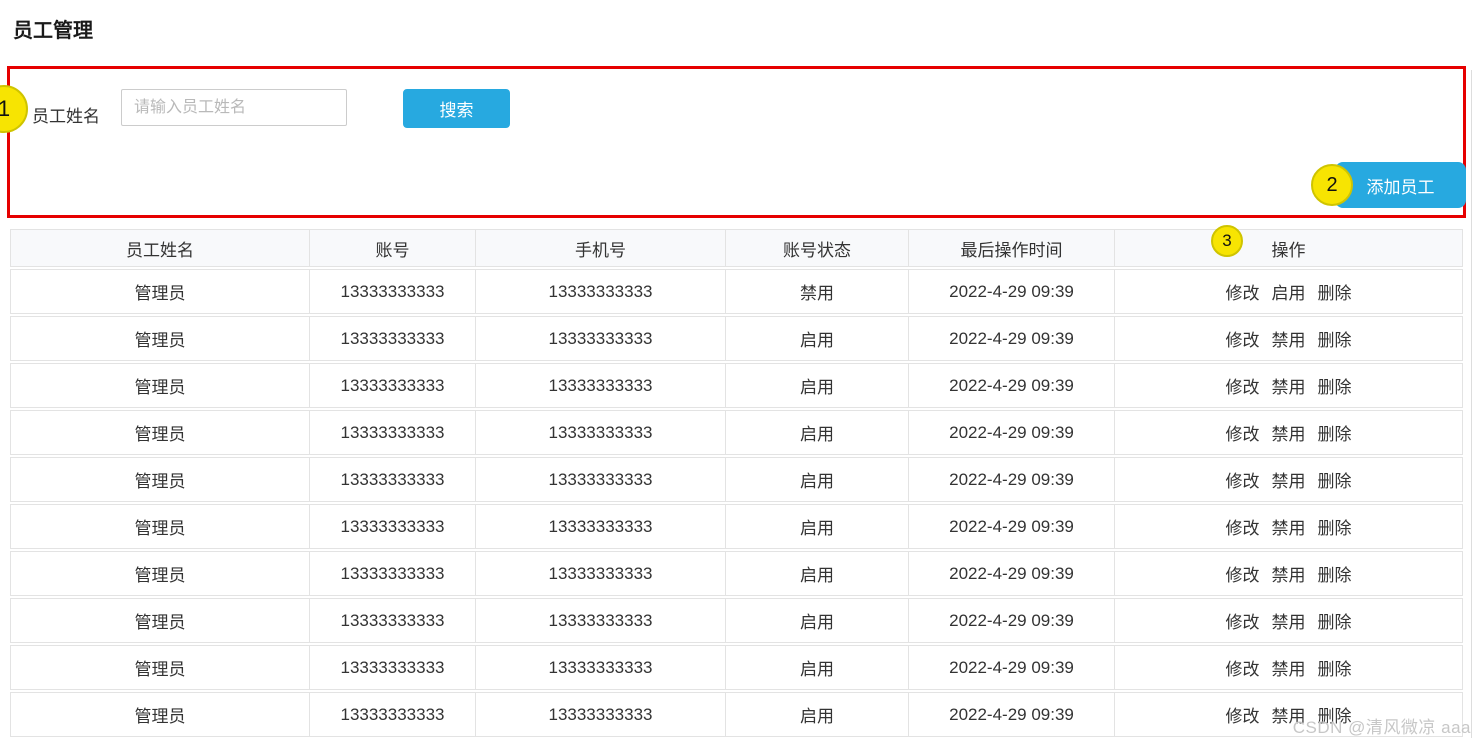 This screenshot has width=1475, height=746. Describe the element at coordinates (1227, 241) in the screenshot. I see `annotation-badge-3: 3` at that location.